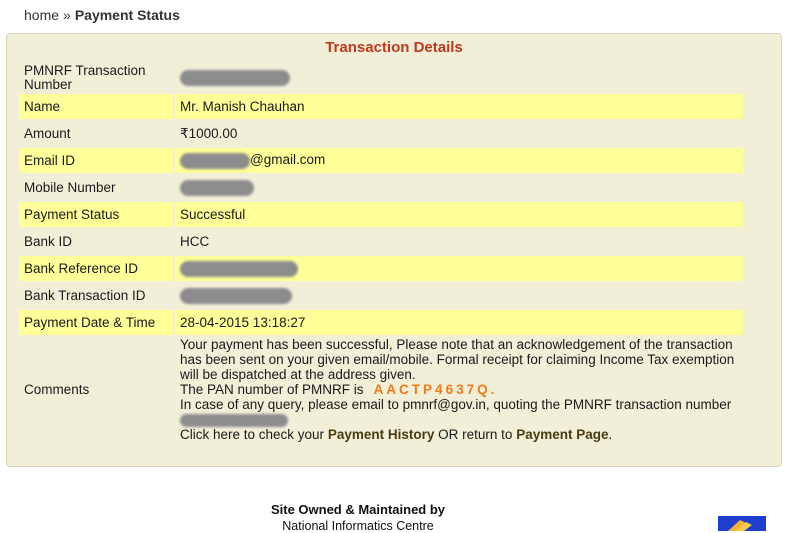 The image size is (799, 533). I want to click on row-transaction-number: PMNRF Transaction Number, so click(381, 78).